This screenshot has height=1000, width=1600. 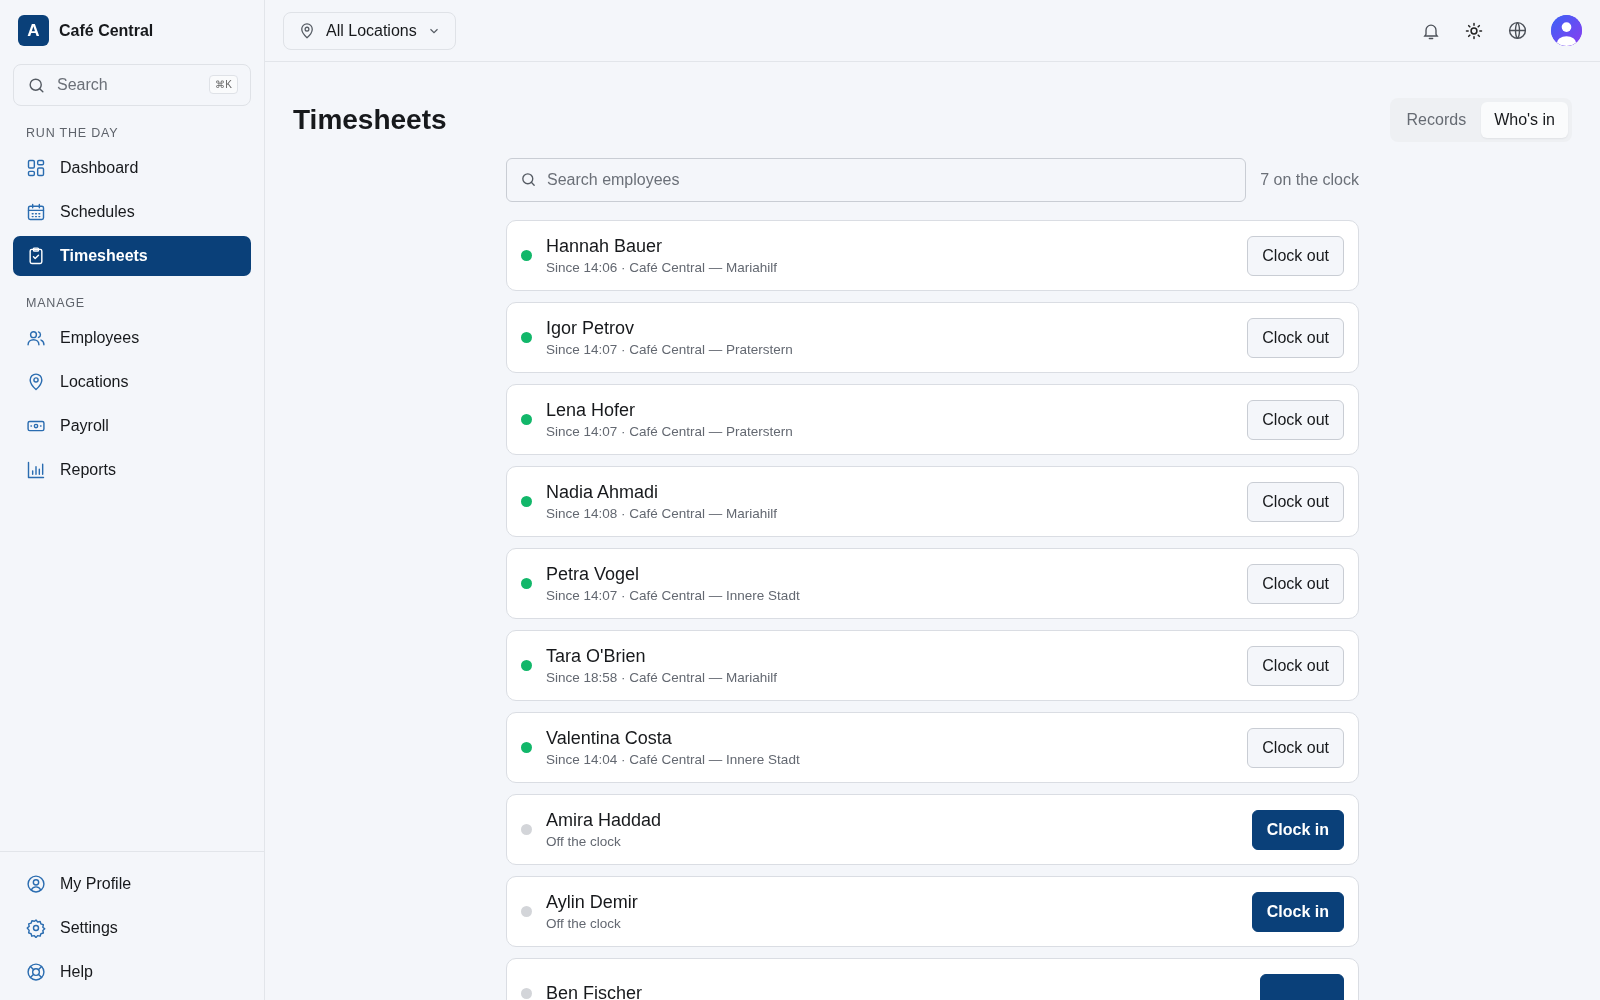 I want to click on shortcut-hint: ⌘K, so click(x=223, y=84).